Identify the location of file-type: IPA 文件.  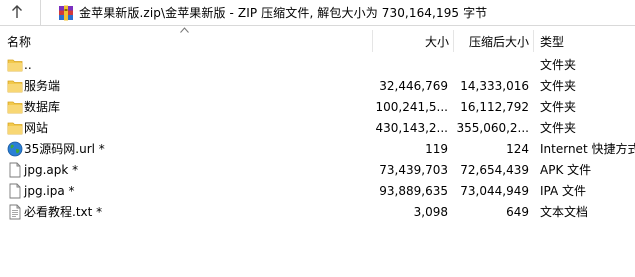
(563, 191).